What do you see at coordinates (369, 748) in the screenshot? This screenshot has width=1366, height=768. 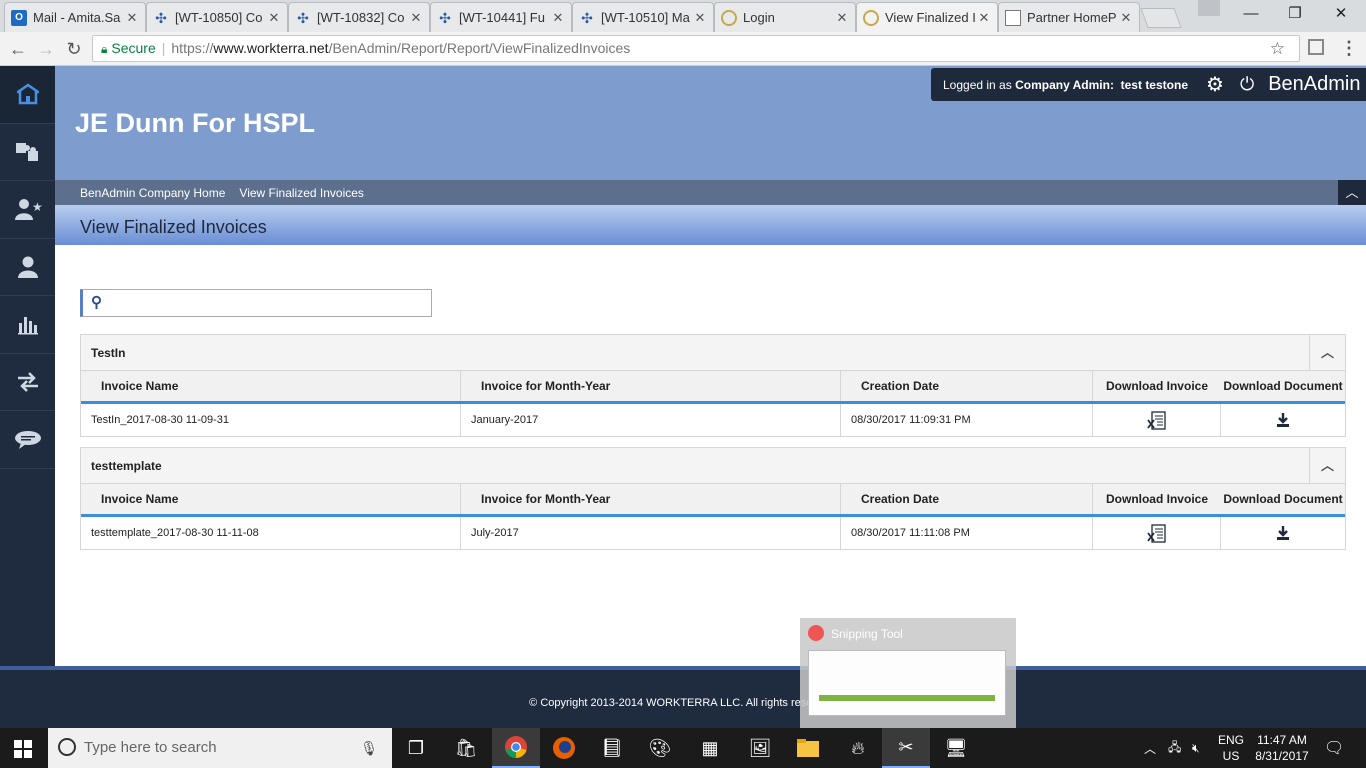 I see `microphone-icon: 🎙︎` at bounding box center [369, 748].